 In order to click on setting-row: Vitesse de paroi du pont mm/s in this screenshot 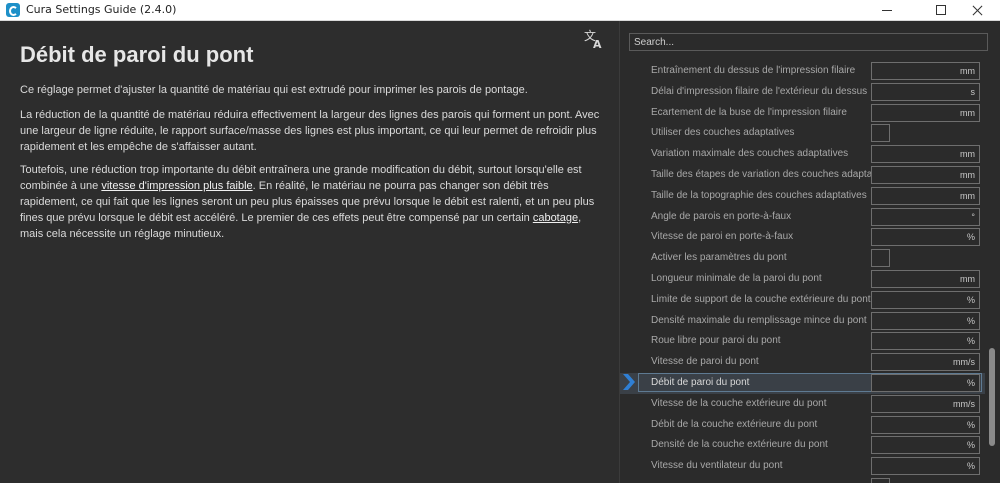, I will do `click(802, 362)`.